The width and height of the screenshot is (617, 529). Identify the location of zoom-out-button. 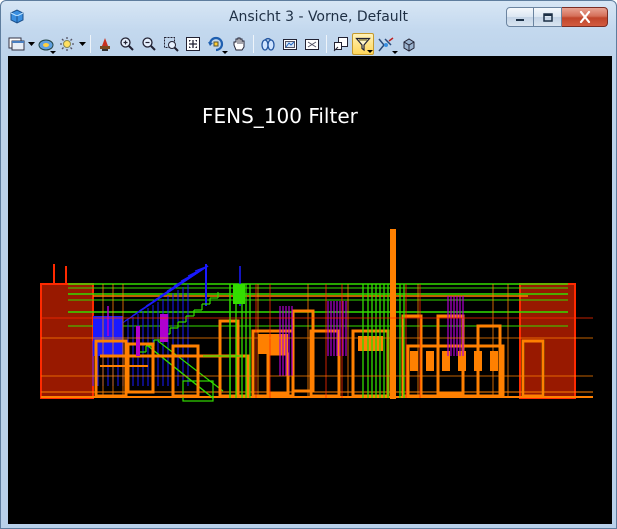
(149, 44).